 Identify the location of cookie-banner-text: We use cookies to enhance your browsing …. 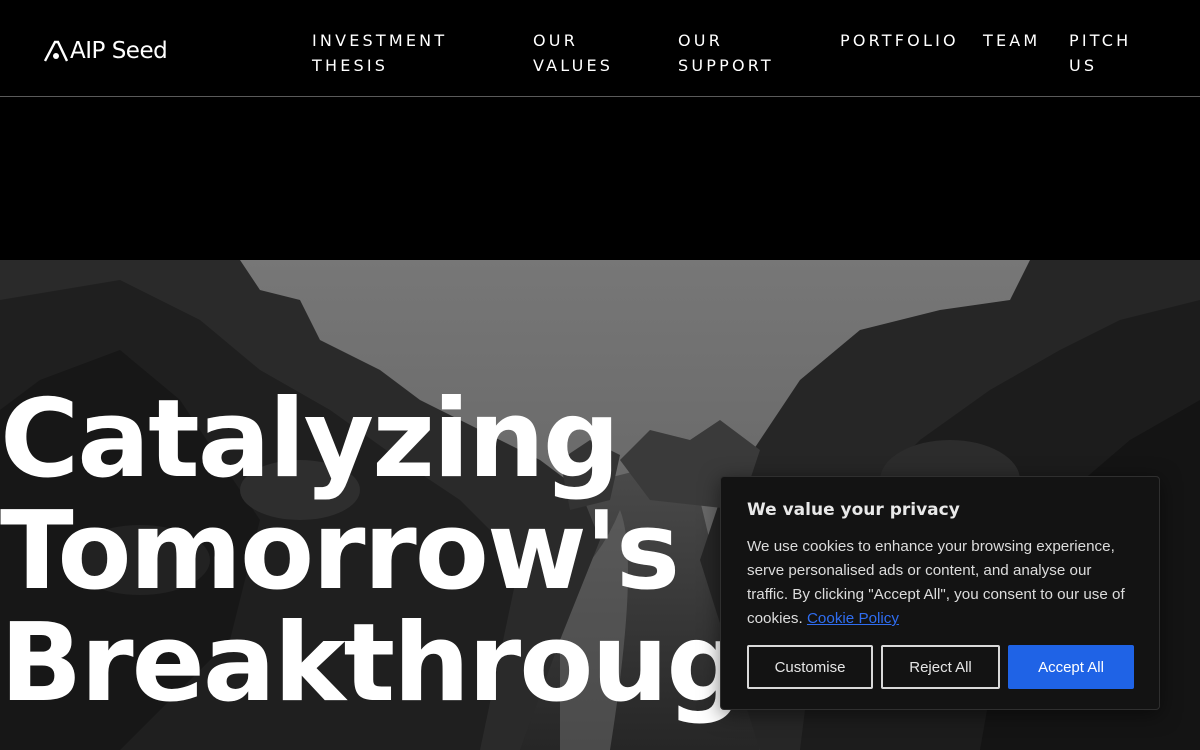
(940, 583).